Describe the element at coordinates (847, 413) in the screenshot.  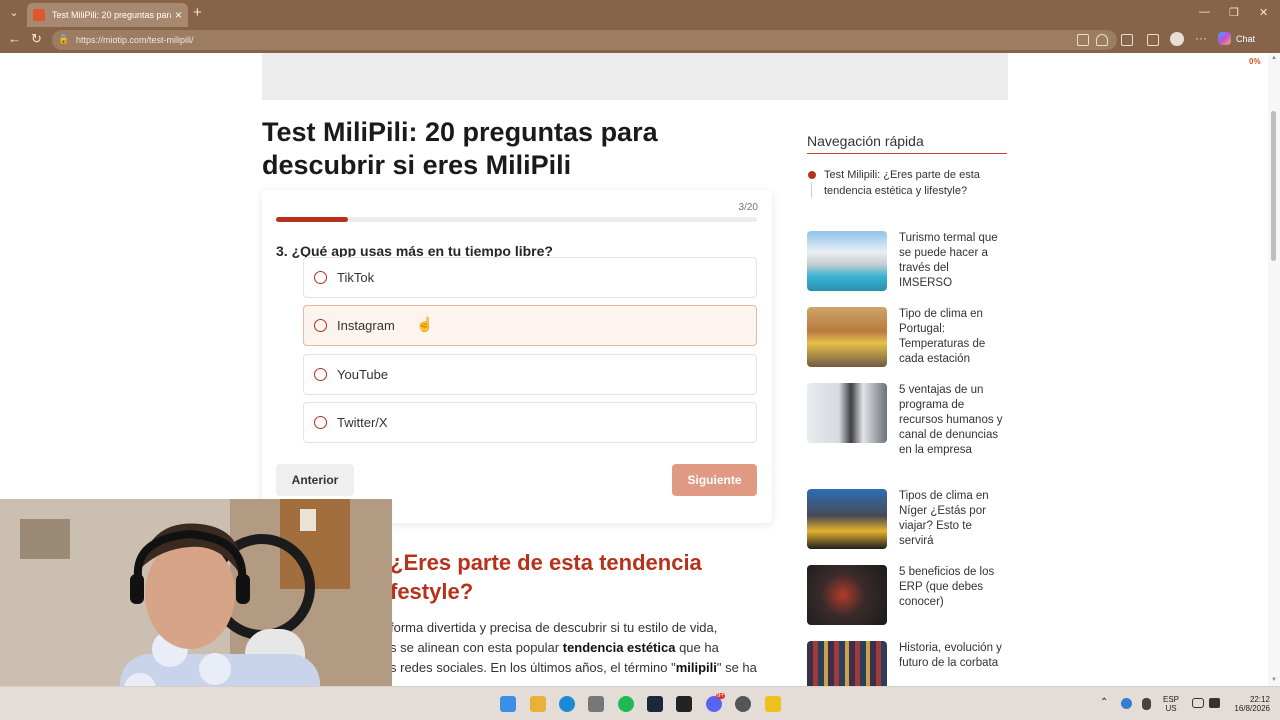
I see `thumbnail-office-image` at that location.